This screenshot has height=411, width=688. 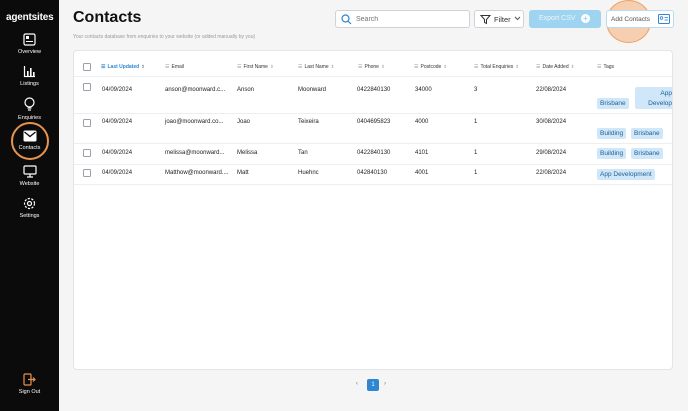 I want to click on sidebar-item-label: Listings, so click(x=29, y=84).